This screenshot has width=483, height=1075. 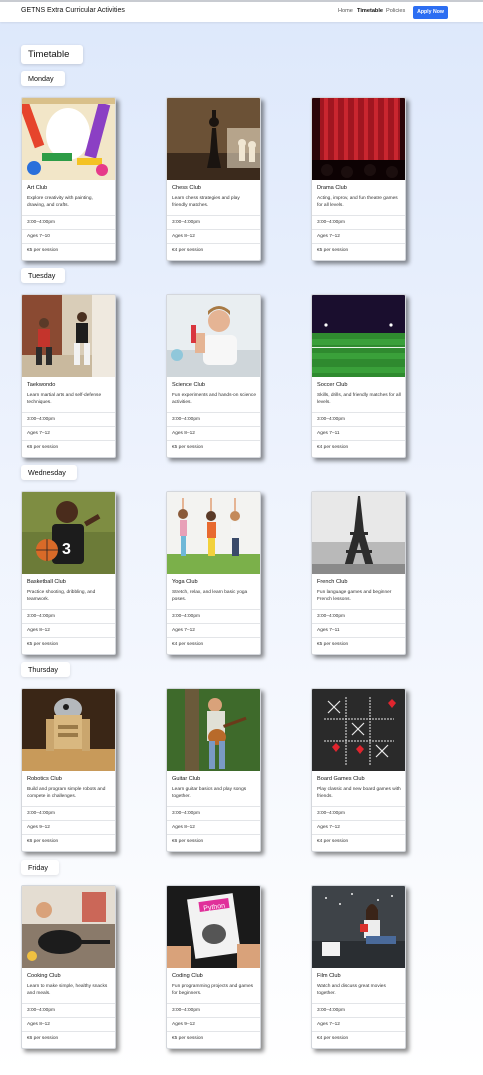 I want to click on nav-policies-link: Policies, so click(x=395, y=11).